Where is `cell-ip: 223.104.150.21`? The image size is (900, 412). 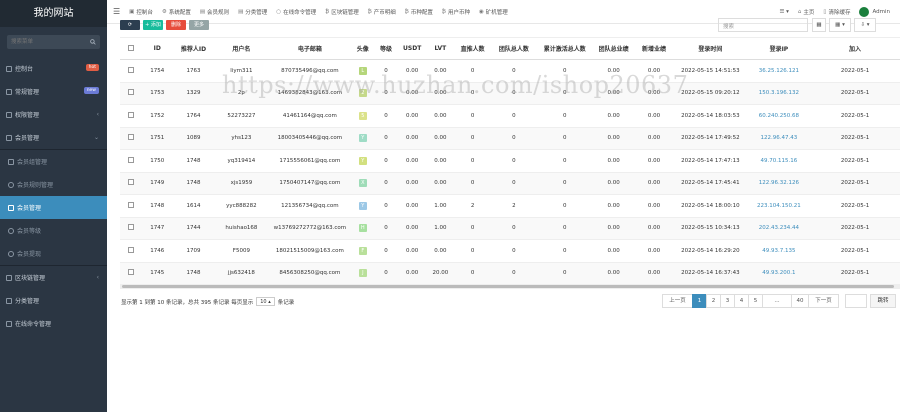
cell-ip: 223.104.150.21 is located at coordinates (779, 206).